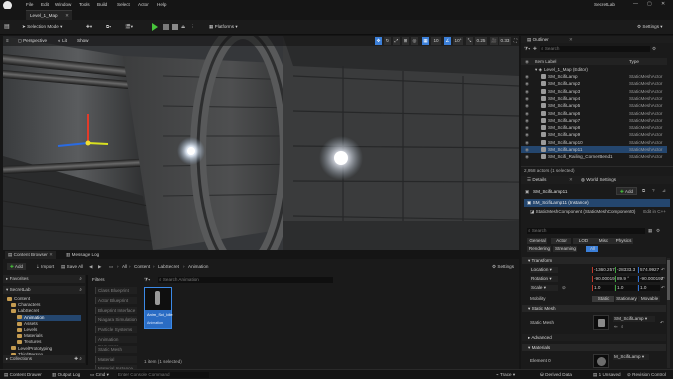 This screenshot has width=673, height=379. What do you see at coordinates (535, 49) in the screenshot?
I see `add-actor-icon: ✚` at bounding box center [535, 49].